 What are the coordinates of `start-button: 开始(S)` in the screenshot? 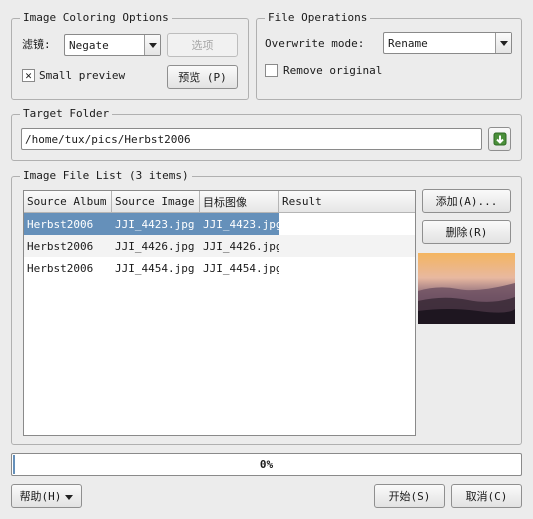 It's located at (409, 496).